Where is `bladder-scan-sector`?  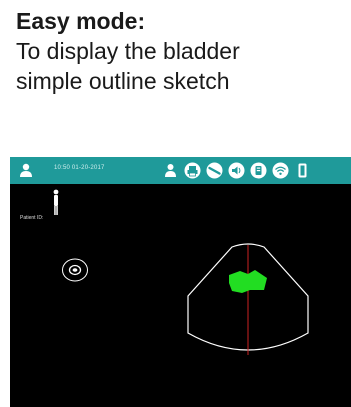 bladder-scan-sector is located at coordinates (248, 299).